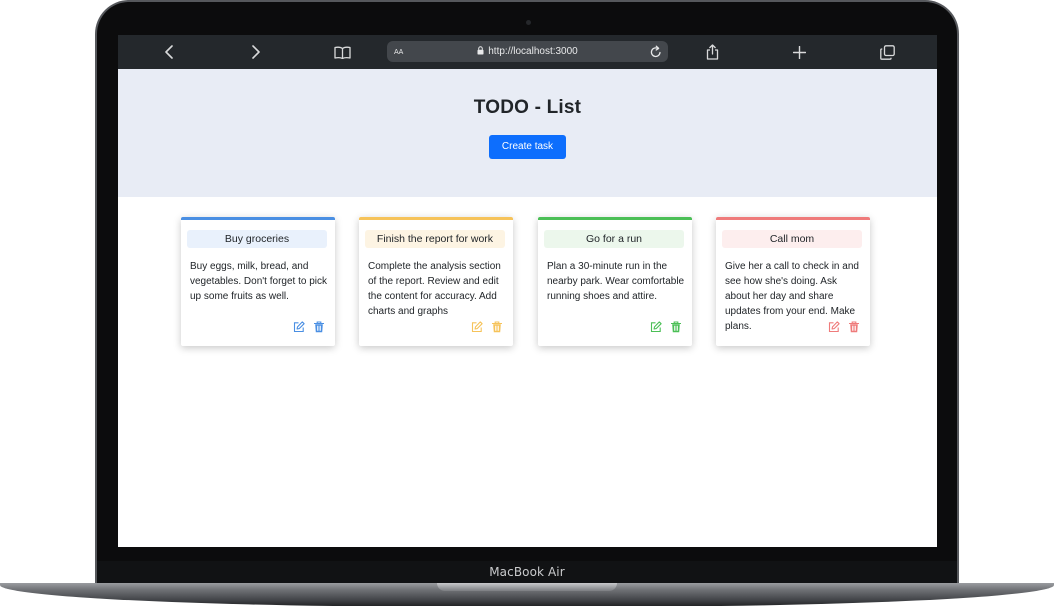 This screenshot has height=606, width=1054. I want to click on page-title: TODO - List, so click(527, 107).